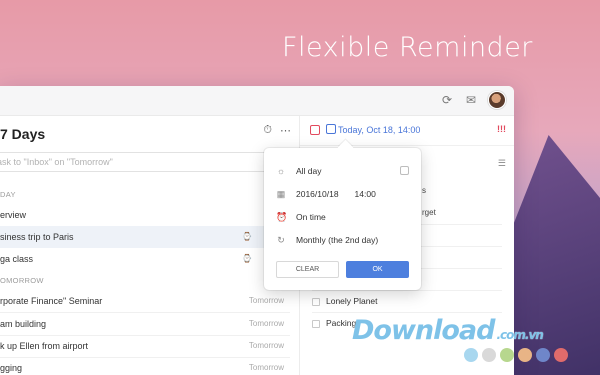  I want to click on all-day-option: ☼ All day, so click(299, 171).